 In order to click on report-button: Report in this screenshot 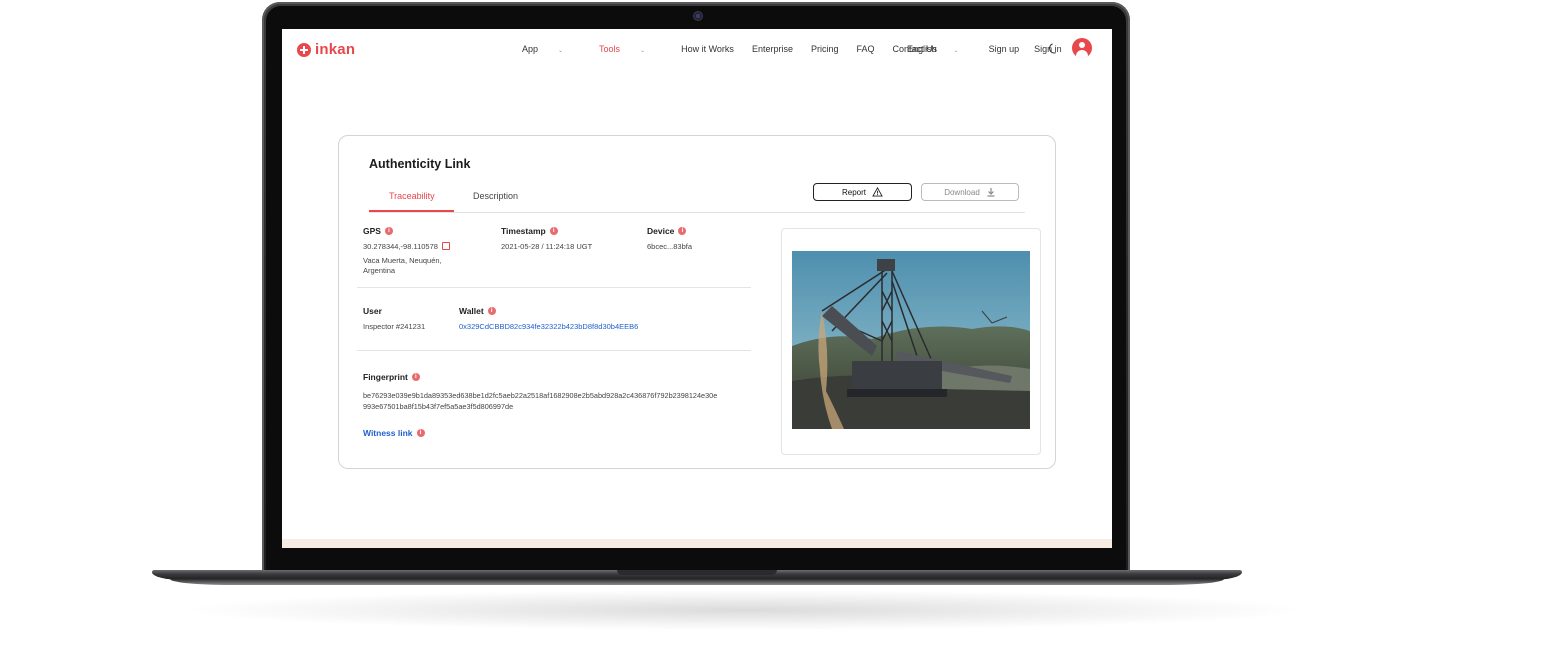, I will do `click(862, 192)`.